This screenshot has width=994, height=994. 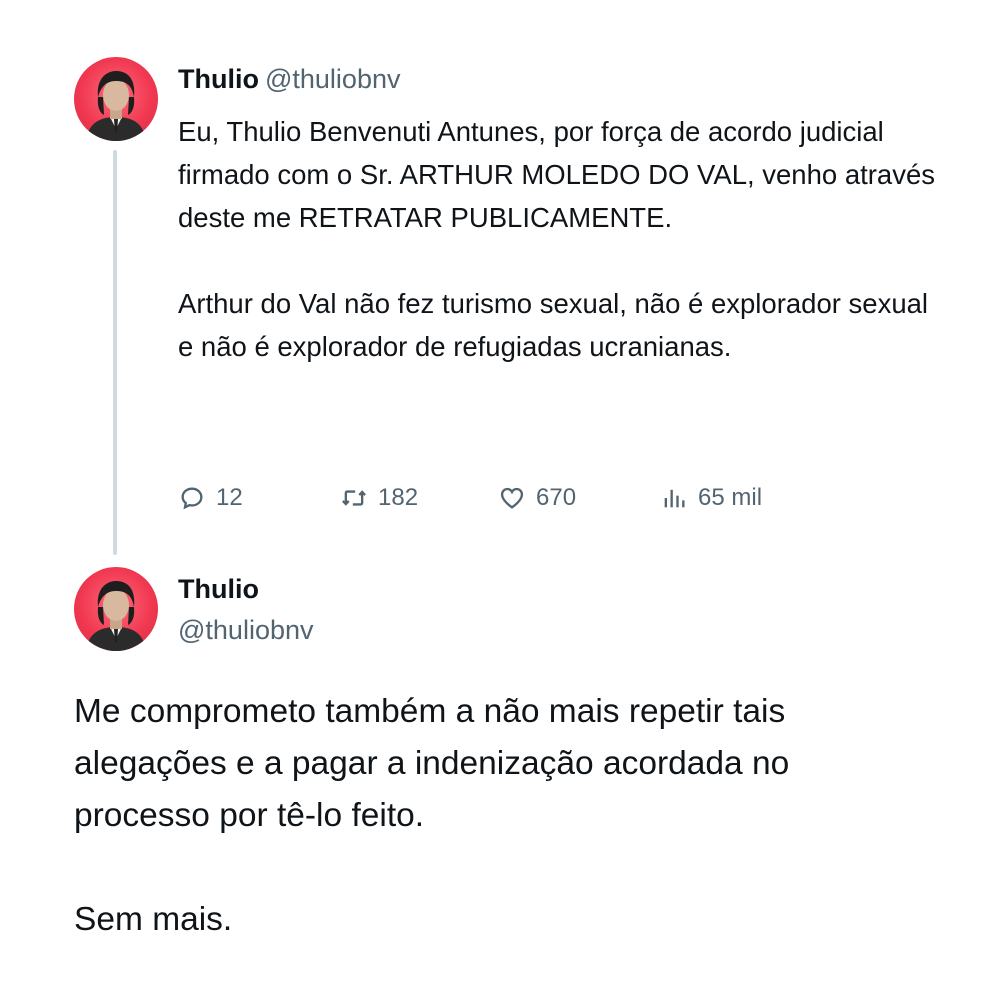 I want to click on tweet-action-bar: 12 182 670 65 mil, so click(x=498, y=498).